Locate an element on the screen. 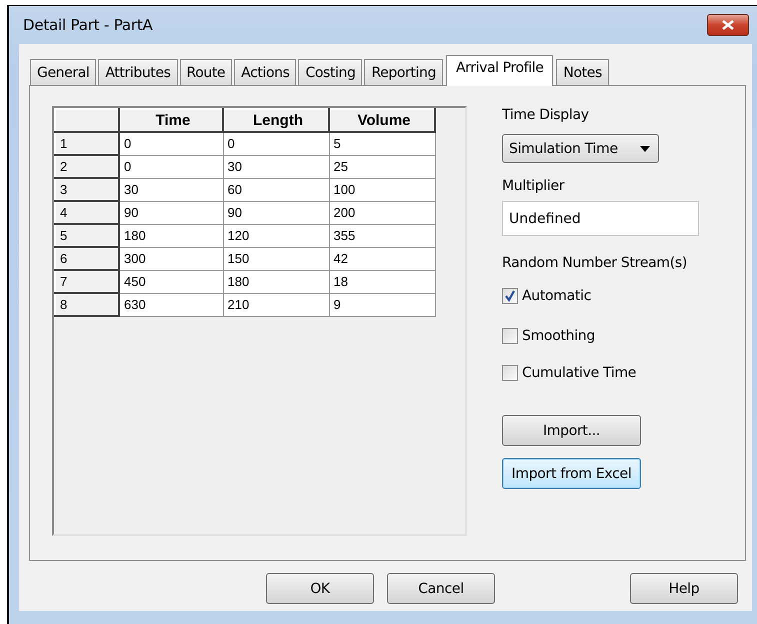 The width and height of the screenshot is (757, 624). table-cell: 42 is located at coordinates (382, 258).